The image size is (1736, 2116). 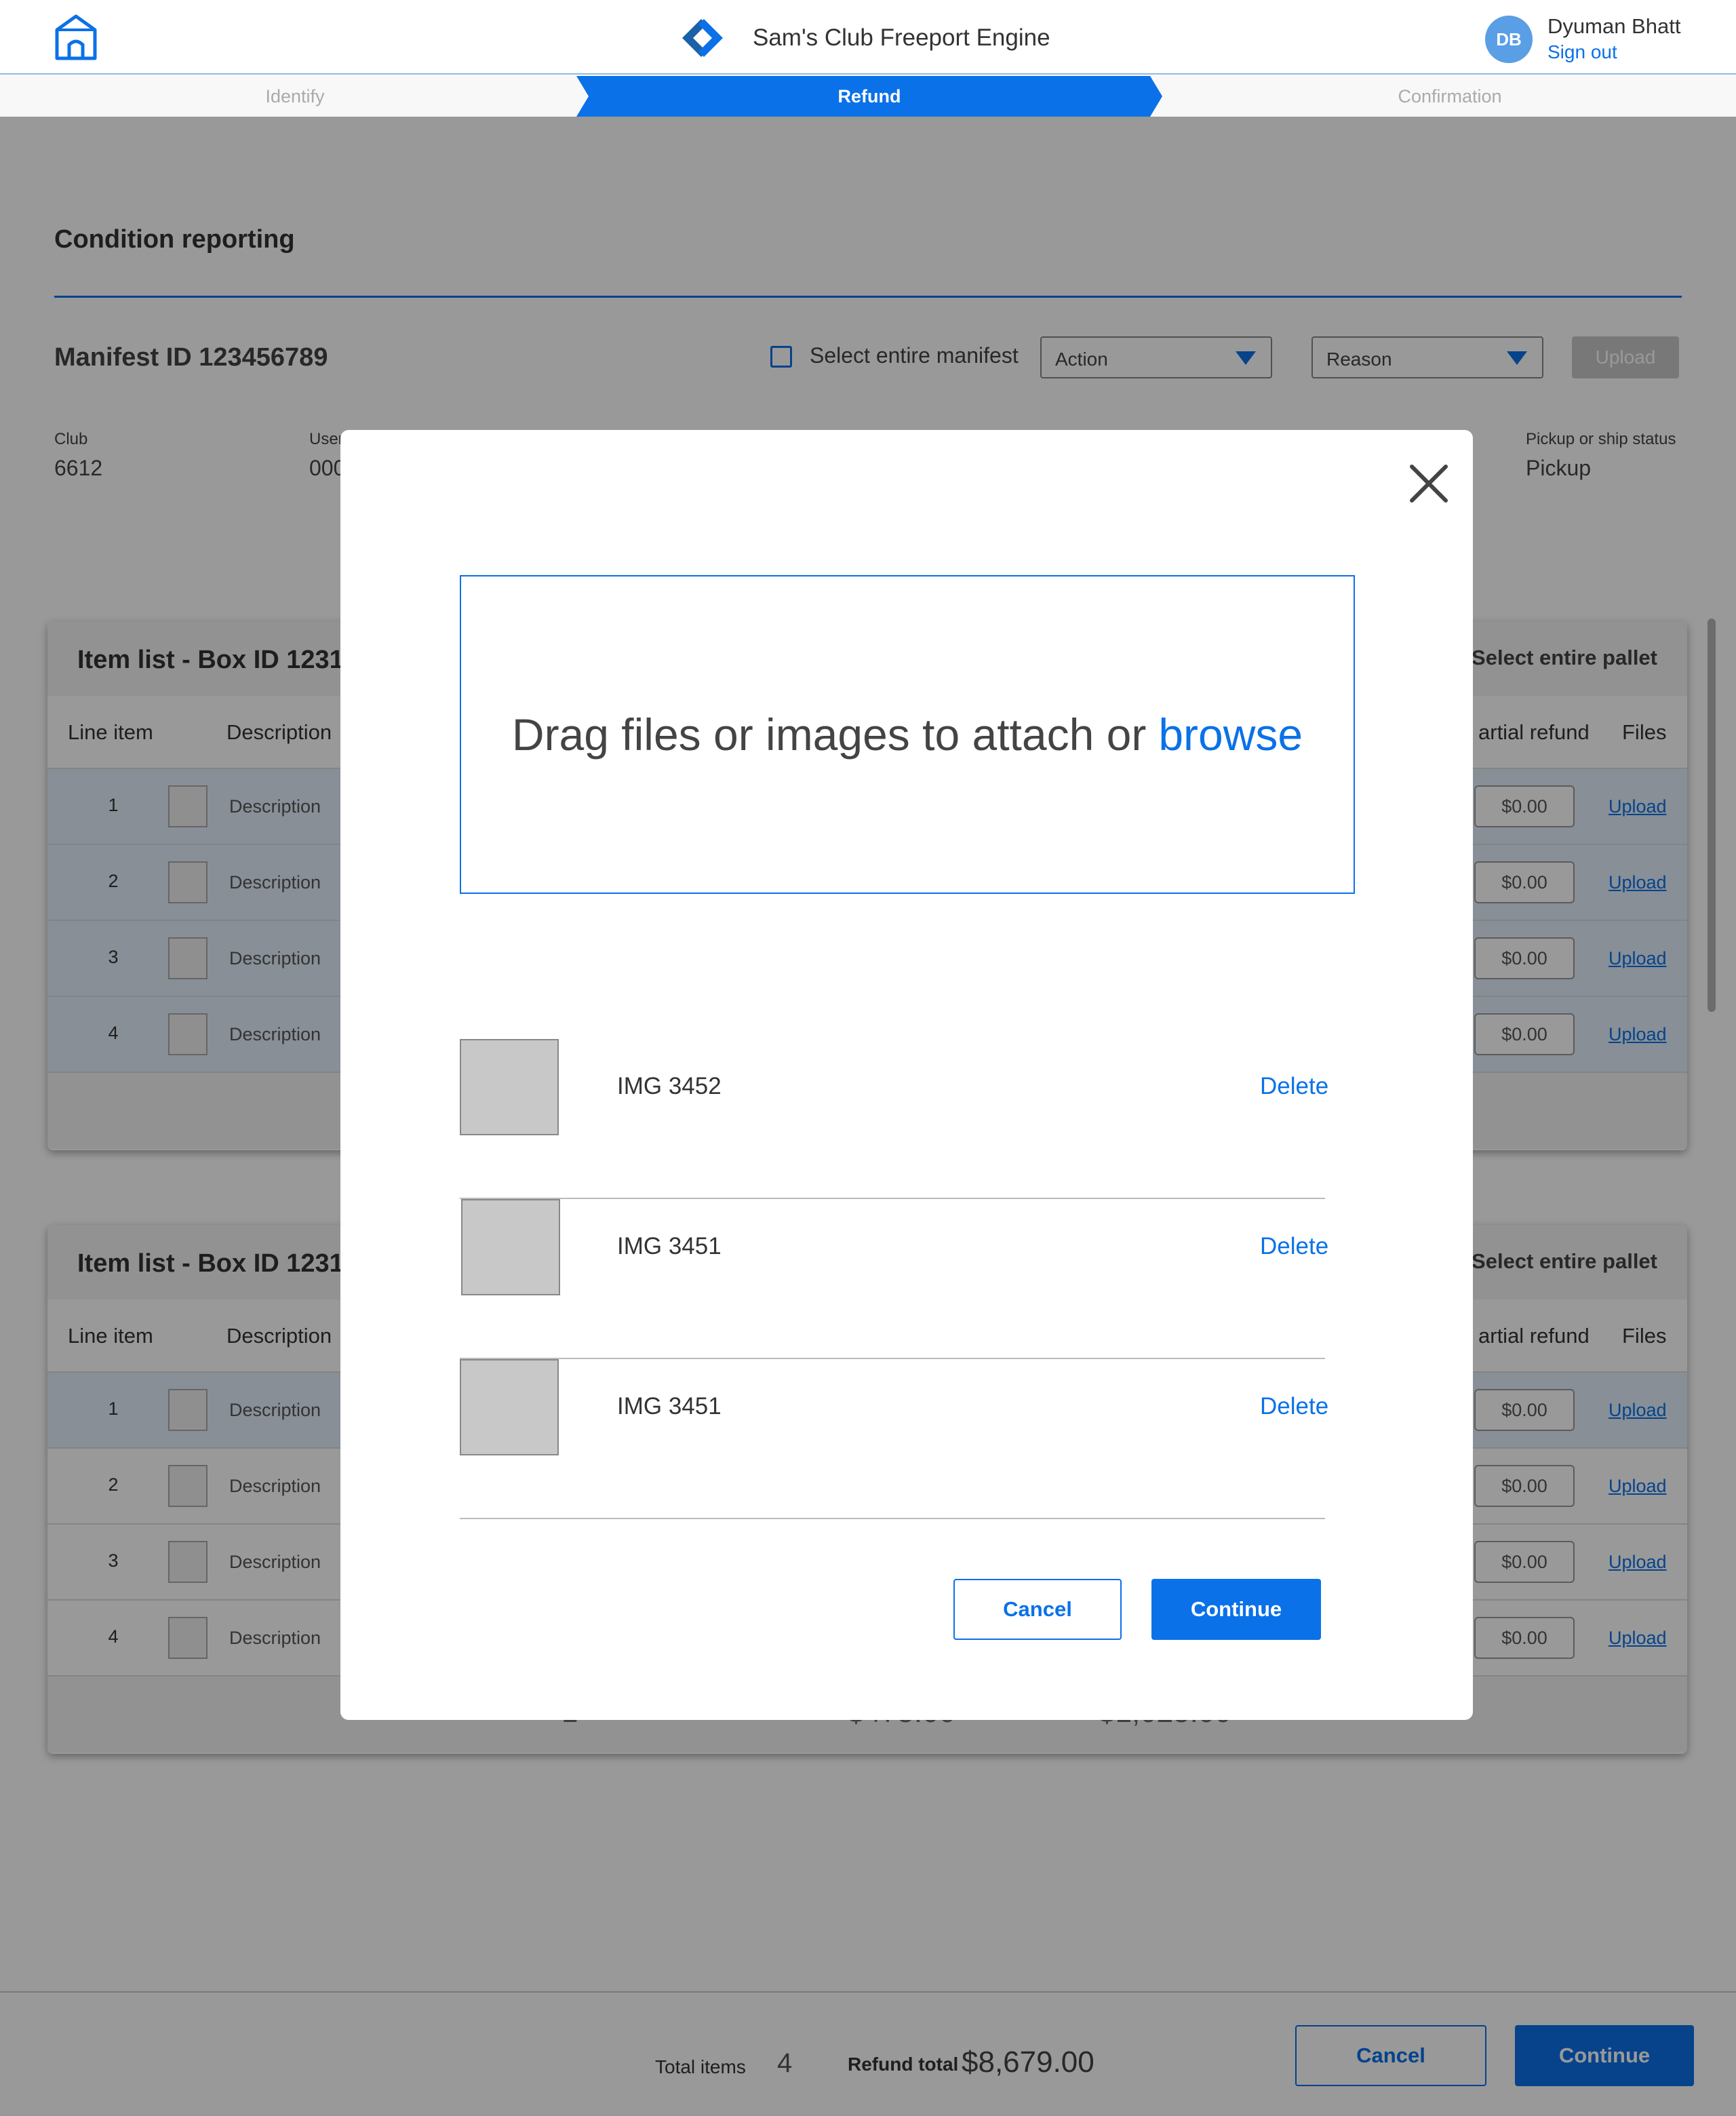 What do you see at coordinates (1236, 1610) in the screenshot?
I see `modal-continue-button: Continue` at bounding box center [1236, 1610].